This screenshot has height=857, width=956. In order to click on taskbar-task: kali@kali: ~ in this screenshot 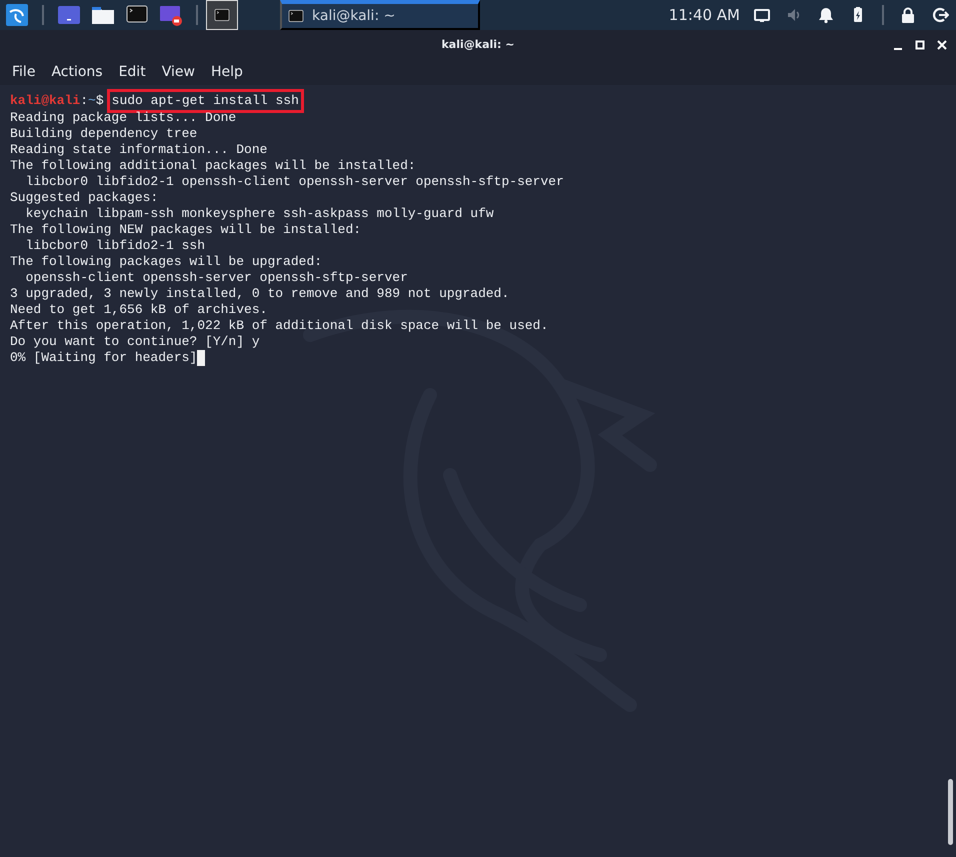, I will do `click(380, 15)`.